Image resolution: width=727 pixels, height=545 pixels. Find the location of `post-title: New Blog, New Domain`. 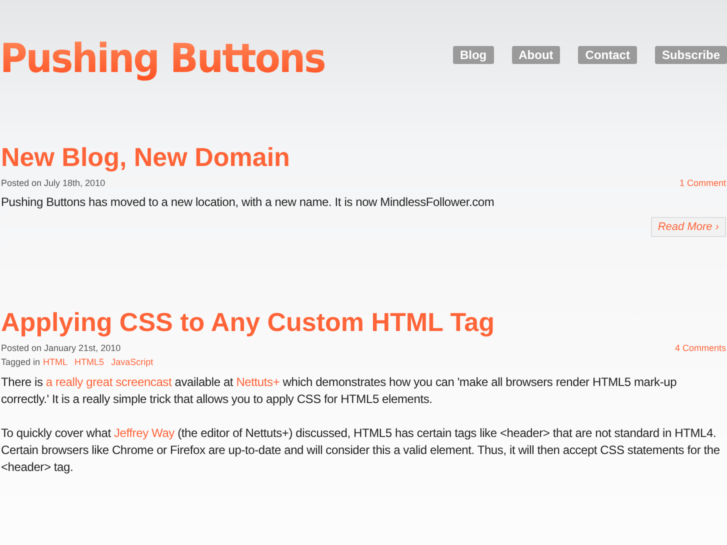

post-title: New Blog, New Domain is located at coordinates (363, 157).